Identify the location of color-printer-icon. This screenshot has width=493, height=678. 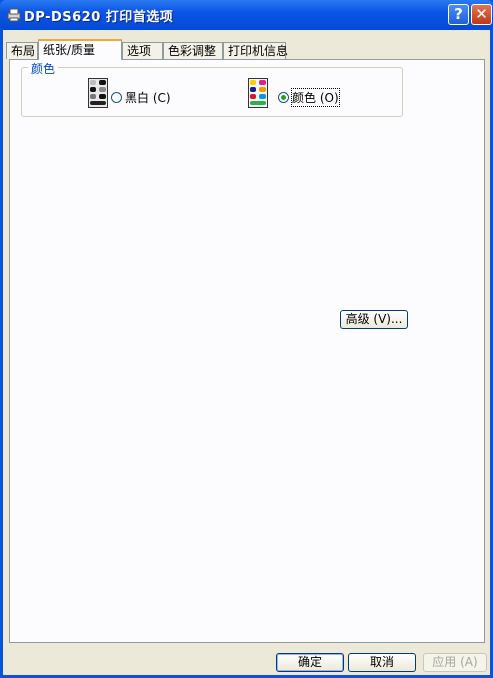
(258, 93).